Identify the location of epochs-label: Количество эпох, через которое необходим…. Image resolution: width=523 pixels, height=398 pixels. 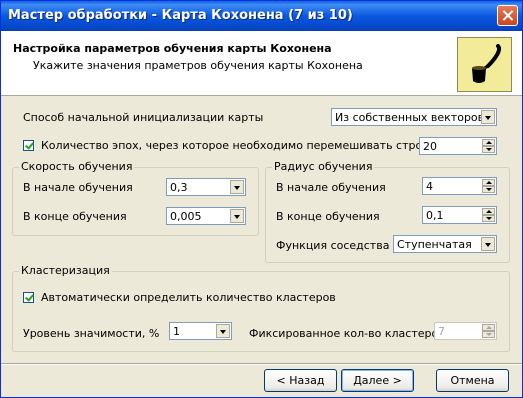
(239, 145).